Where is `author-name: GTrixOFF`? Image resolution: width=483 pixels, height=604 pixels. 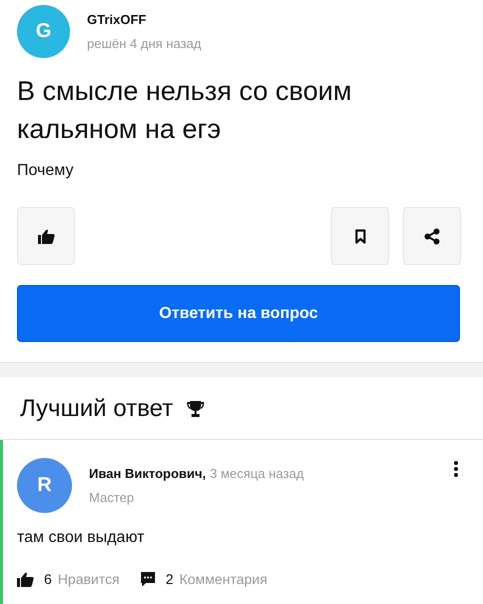
author-name: GTrixOFF is located at coordinates (117, 19).